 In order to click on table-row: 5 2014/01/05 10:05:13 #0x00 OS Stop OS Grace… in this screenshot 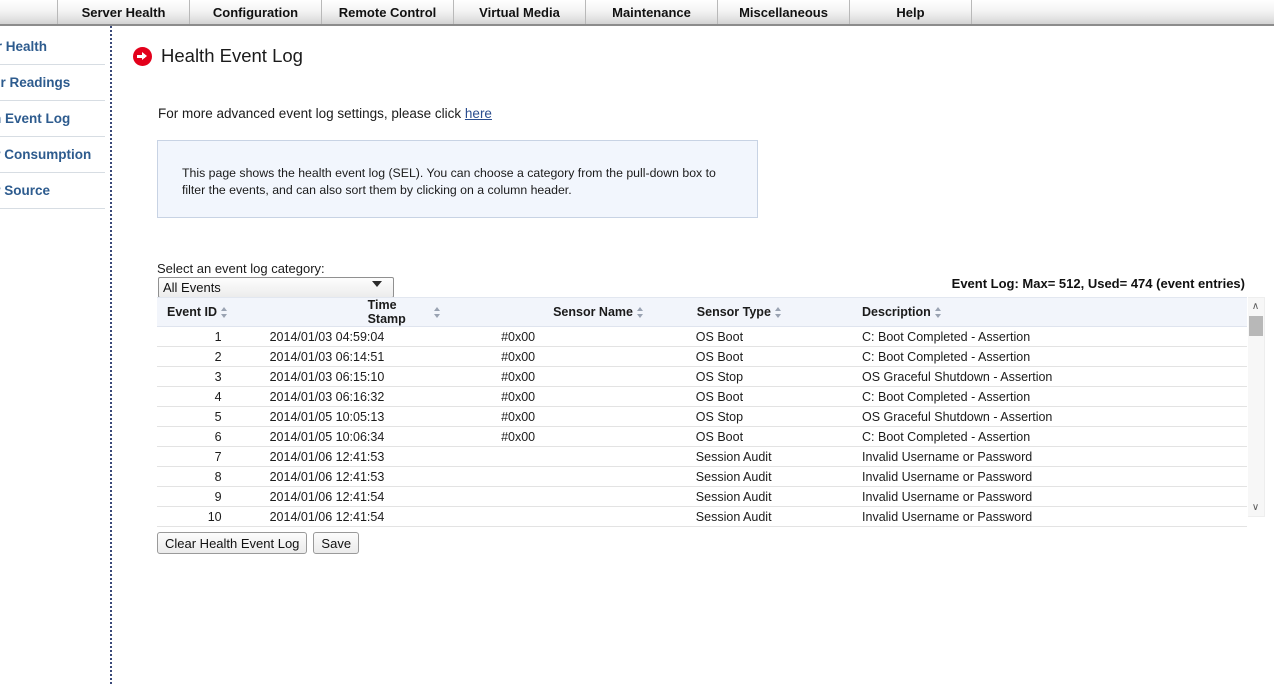, I will do `click(702, 416)`.